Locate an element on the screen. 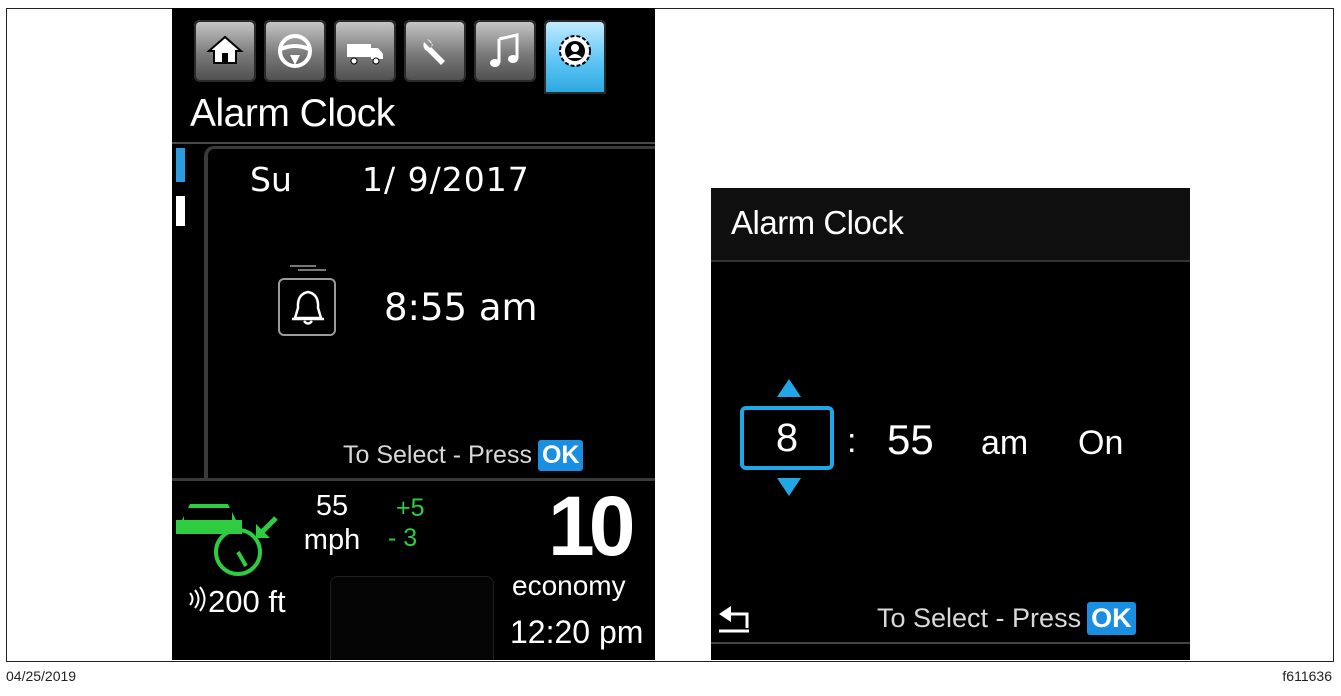 Image resolution: width=1341 pixels, height=696 pixels. figure-id: f611636 is located at coordinates (1307, 676).